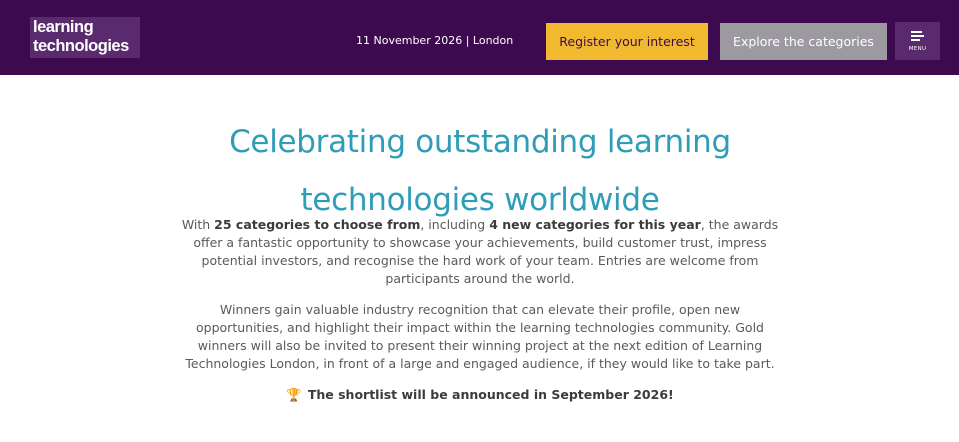 This screenshot has height=442, width=959. What do you see at coordinates (917, 36) in the screenshot?
I see `hamburger-icon` at bounding box center [917, 36].